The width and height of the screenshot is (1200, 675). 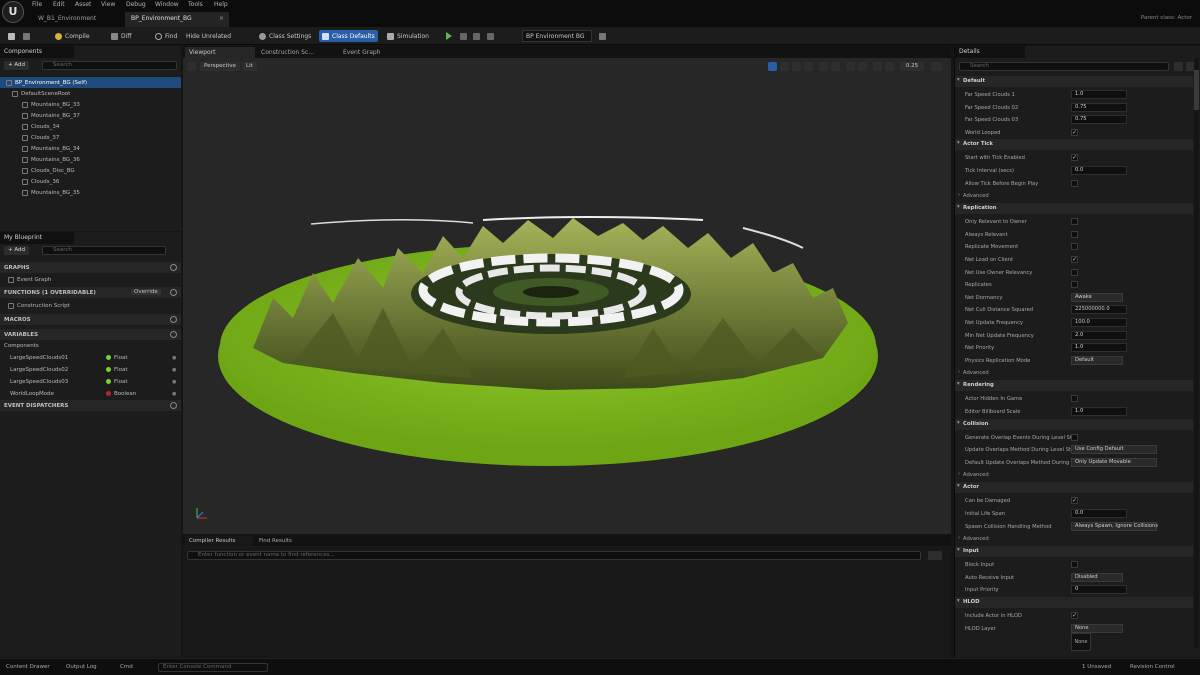 I want to click on save-button, so click(x=11, y=36).